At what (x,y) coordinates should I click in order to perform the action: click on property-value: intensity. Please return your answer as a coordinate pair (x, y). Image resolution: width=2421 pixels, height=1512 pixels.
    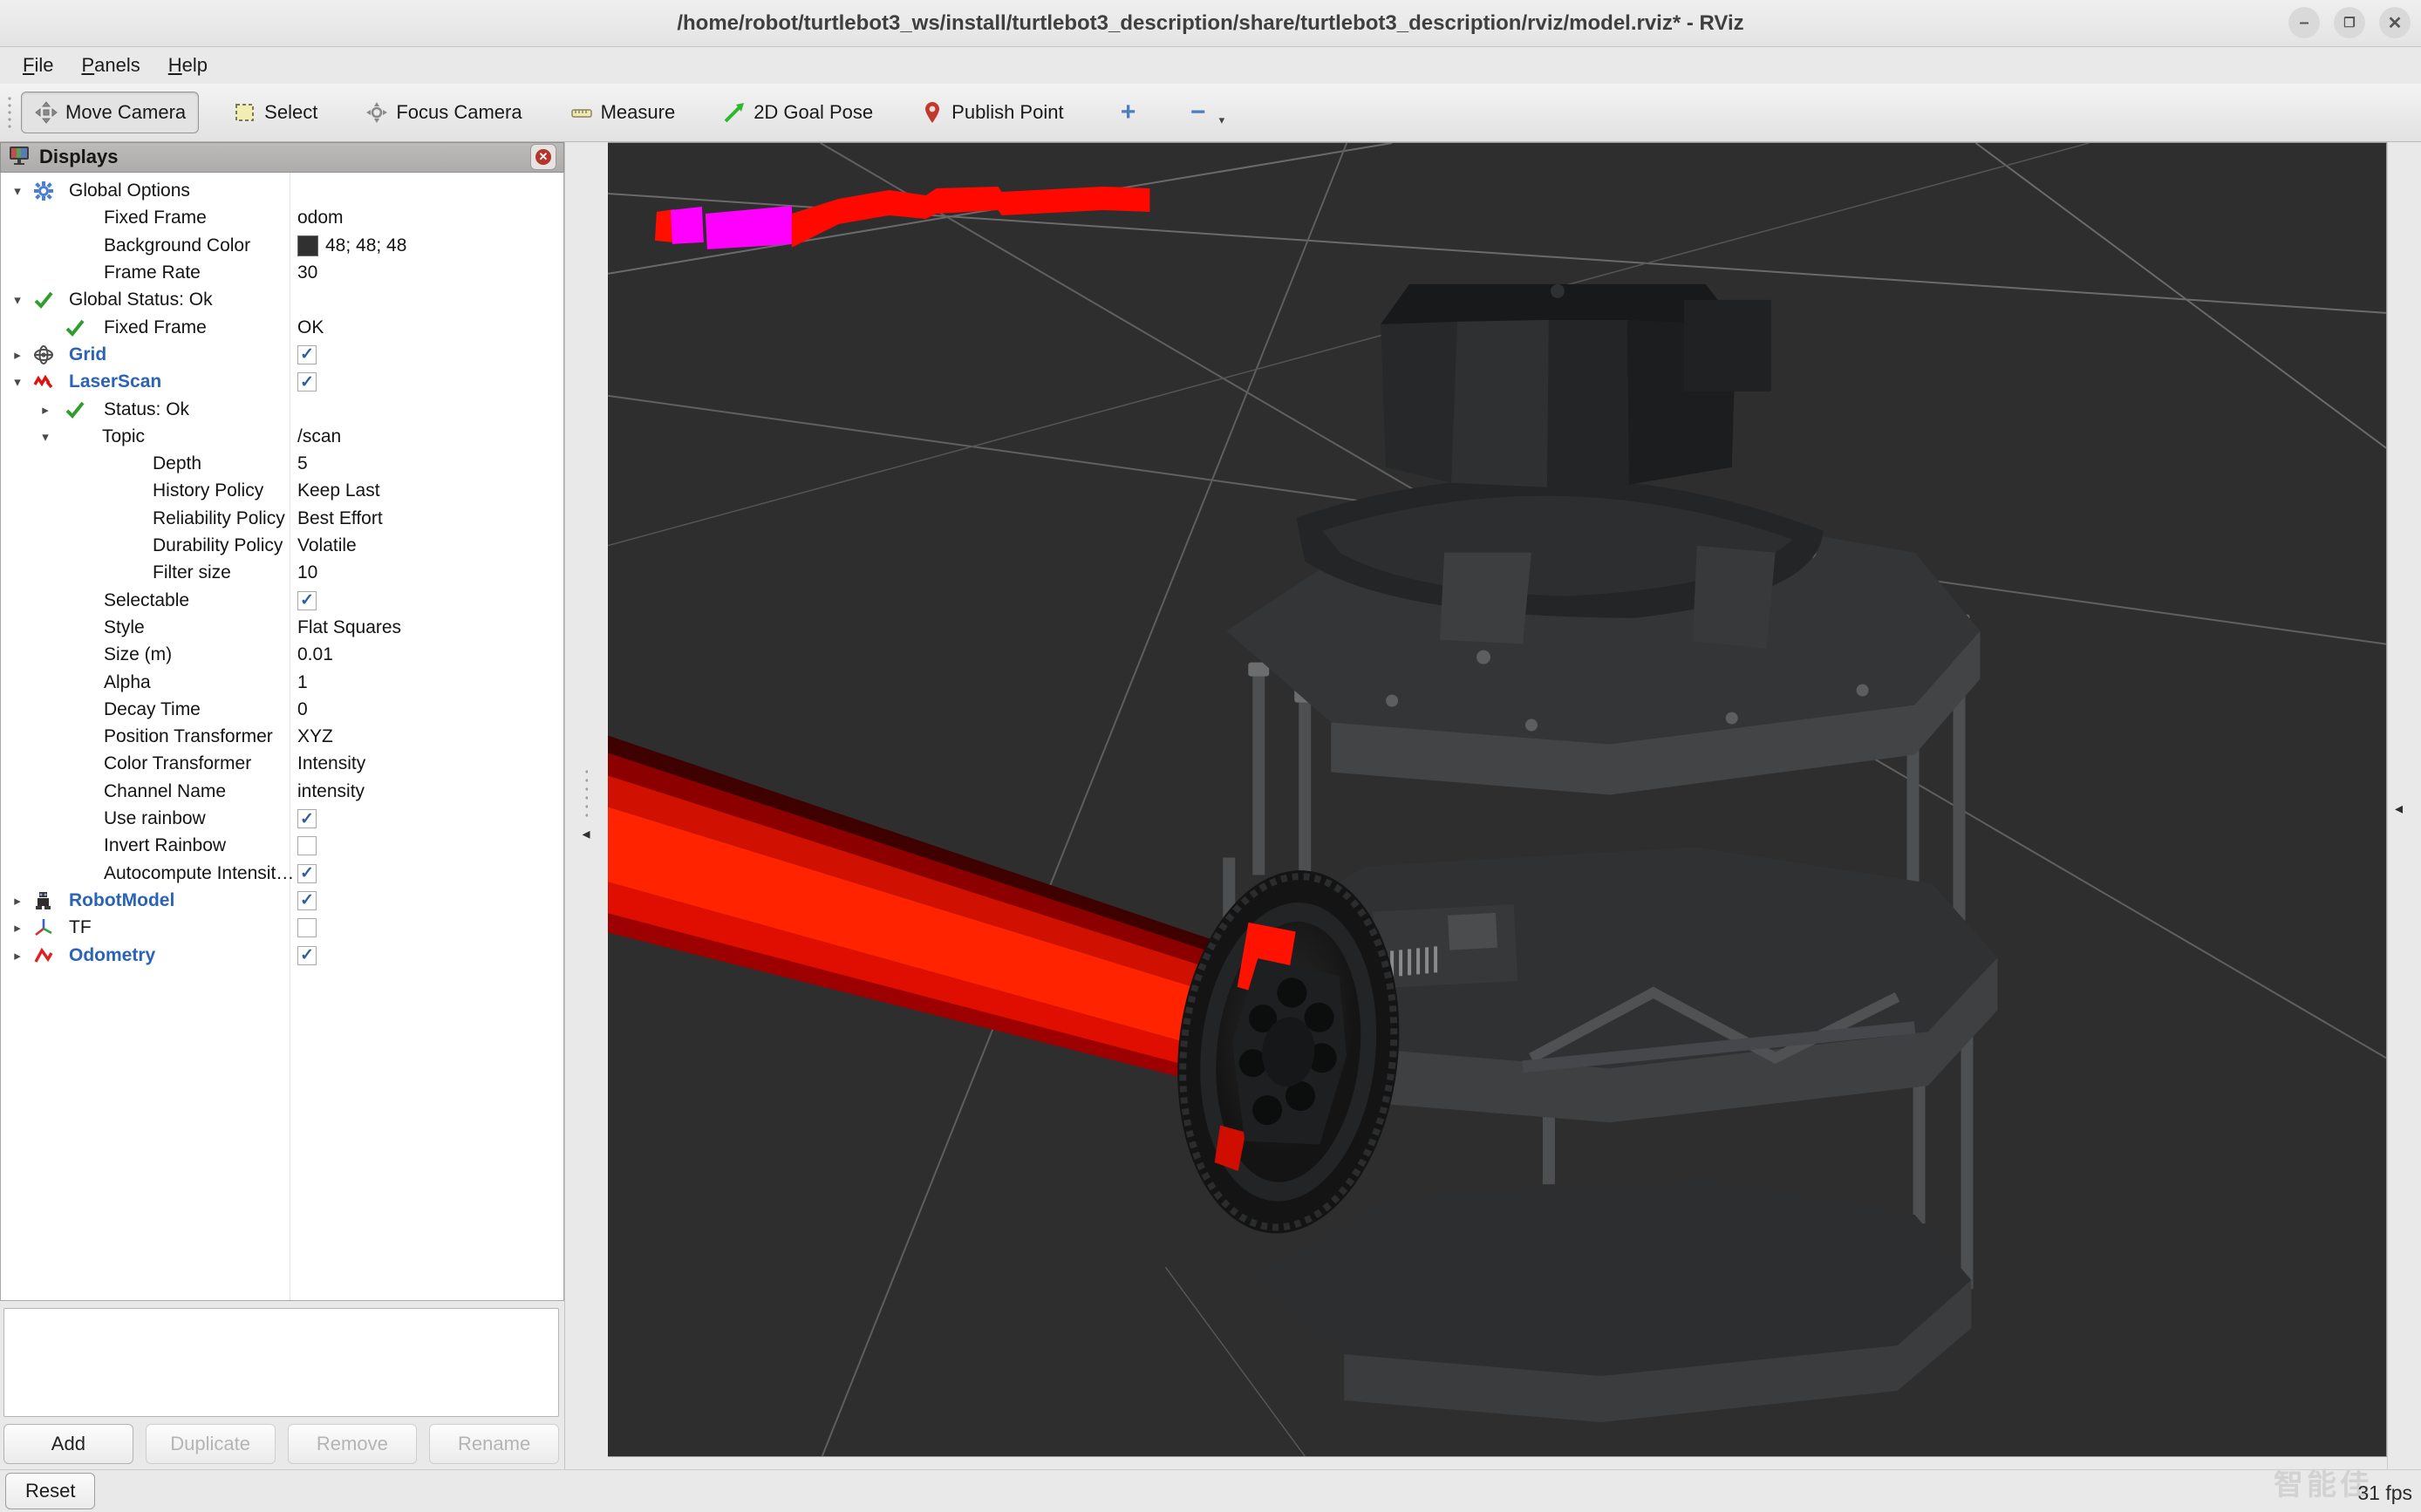
    Looking at the image, I should click on (331, 791).